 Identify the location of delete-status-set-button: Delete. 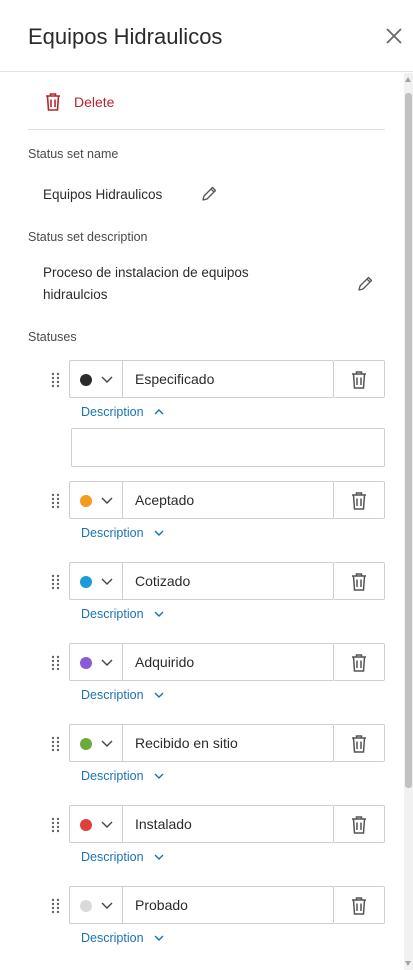
(79, 102).